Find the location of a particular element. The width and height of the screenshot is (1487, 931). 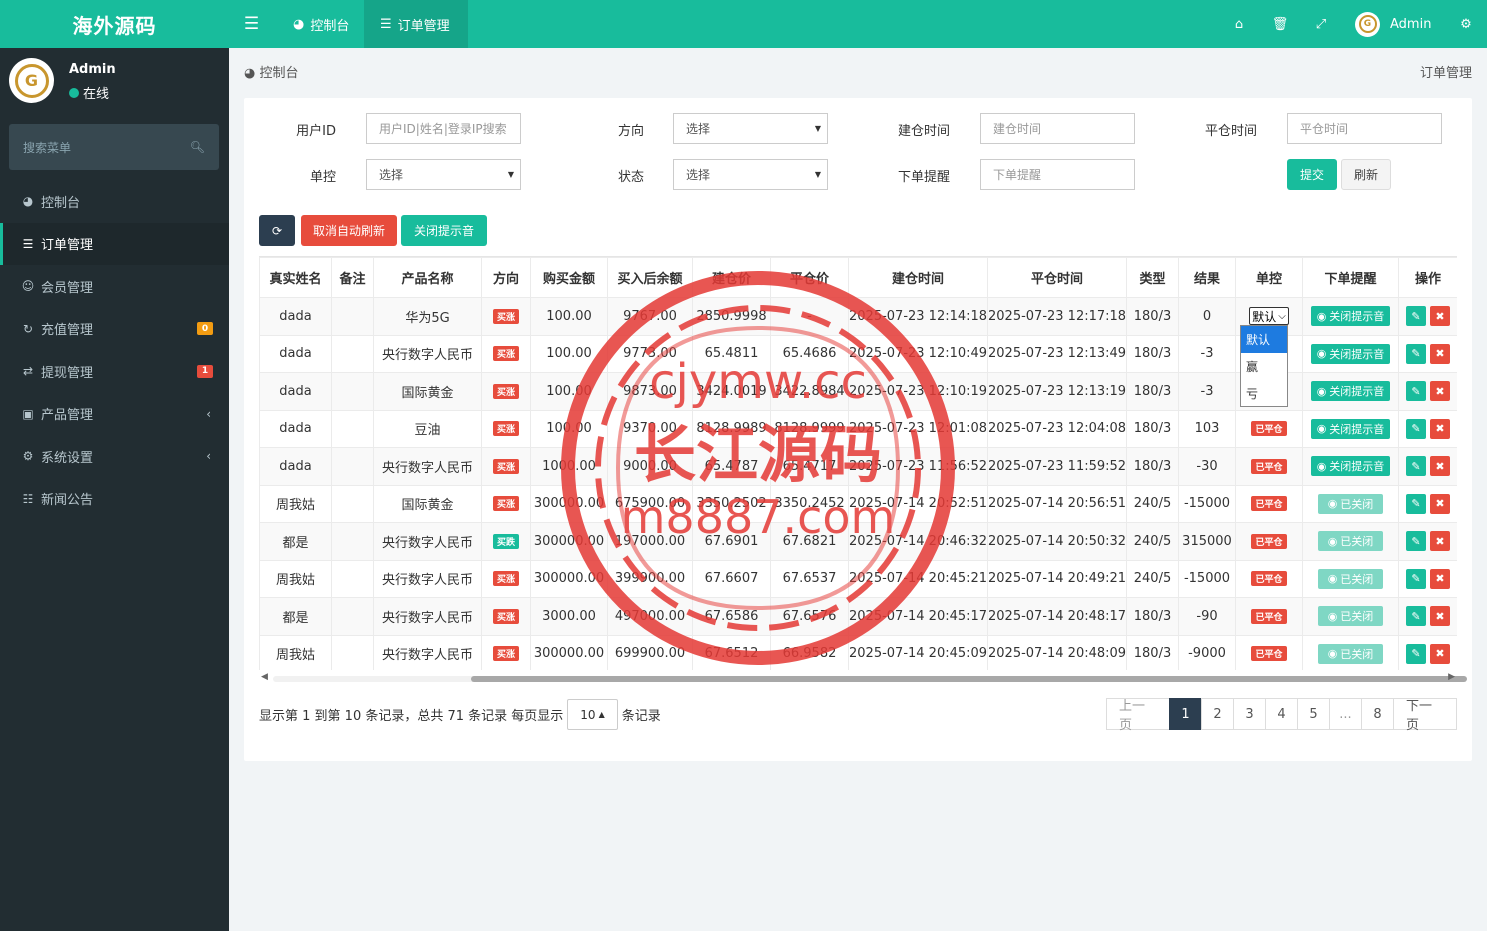

sidebar-item-1: ☰ 订单管理 is located at coordinates (114, 243).